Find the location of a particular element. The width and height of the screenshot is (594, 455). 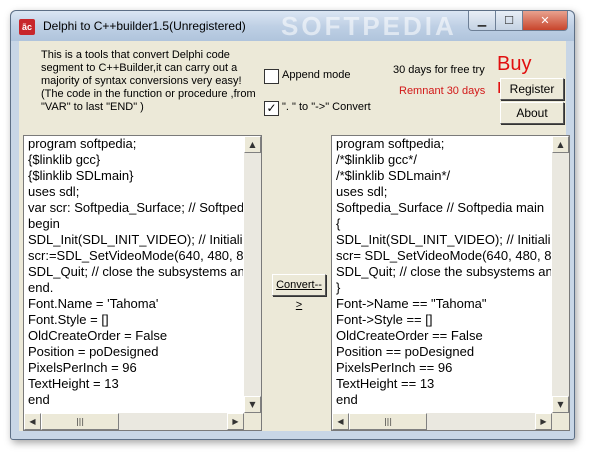

maximize-icon: ☐ is located at coordinates (509, 20).